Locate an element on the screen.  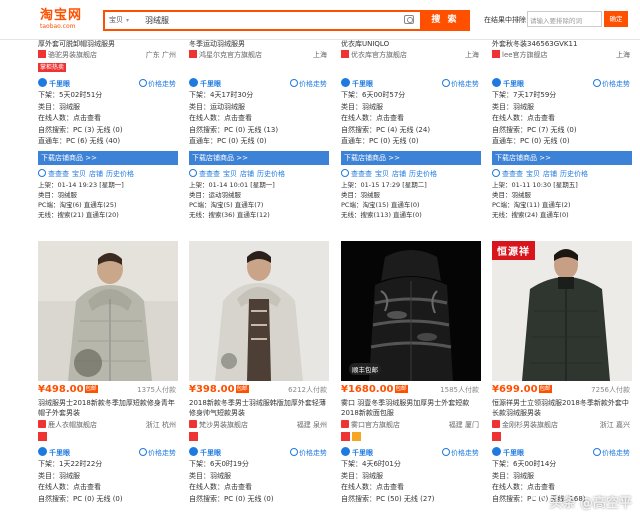
product-title: 冬季运动羽绒服男 is located at coordinates (259, 44).